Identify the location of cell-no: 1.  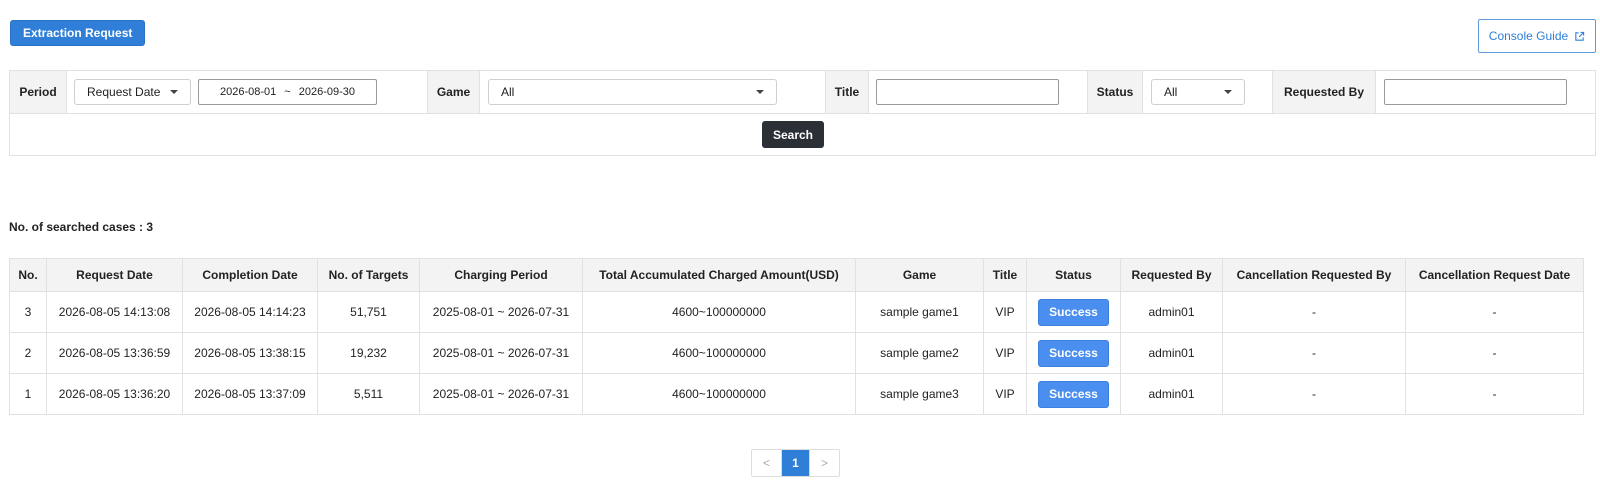
(28, 394).